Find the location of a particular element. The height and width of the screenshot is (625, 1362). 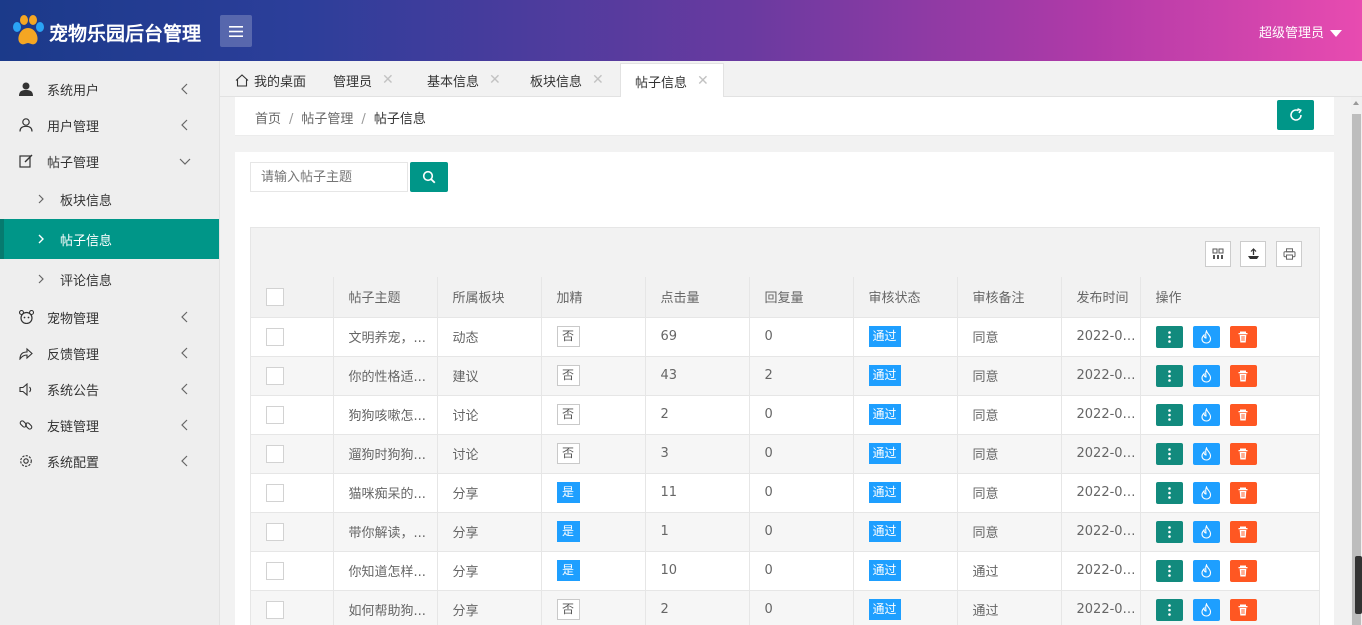

tab-my-desktop: 我的桌面 is located at coordinates (270, 80).